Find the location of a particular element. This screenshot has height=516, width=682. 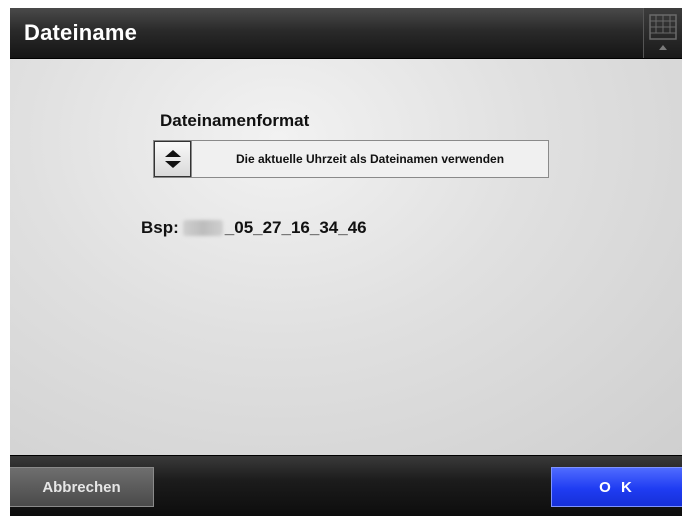

footer-bar: Abbrechen O K is located at coordinates (346, 485).